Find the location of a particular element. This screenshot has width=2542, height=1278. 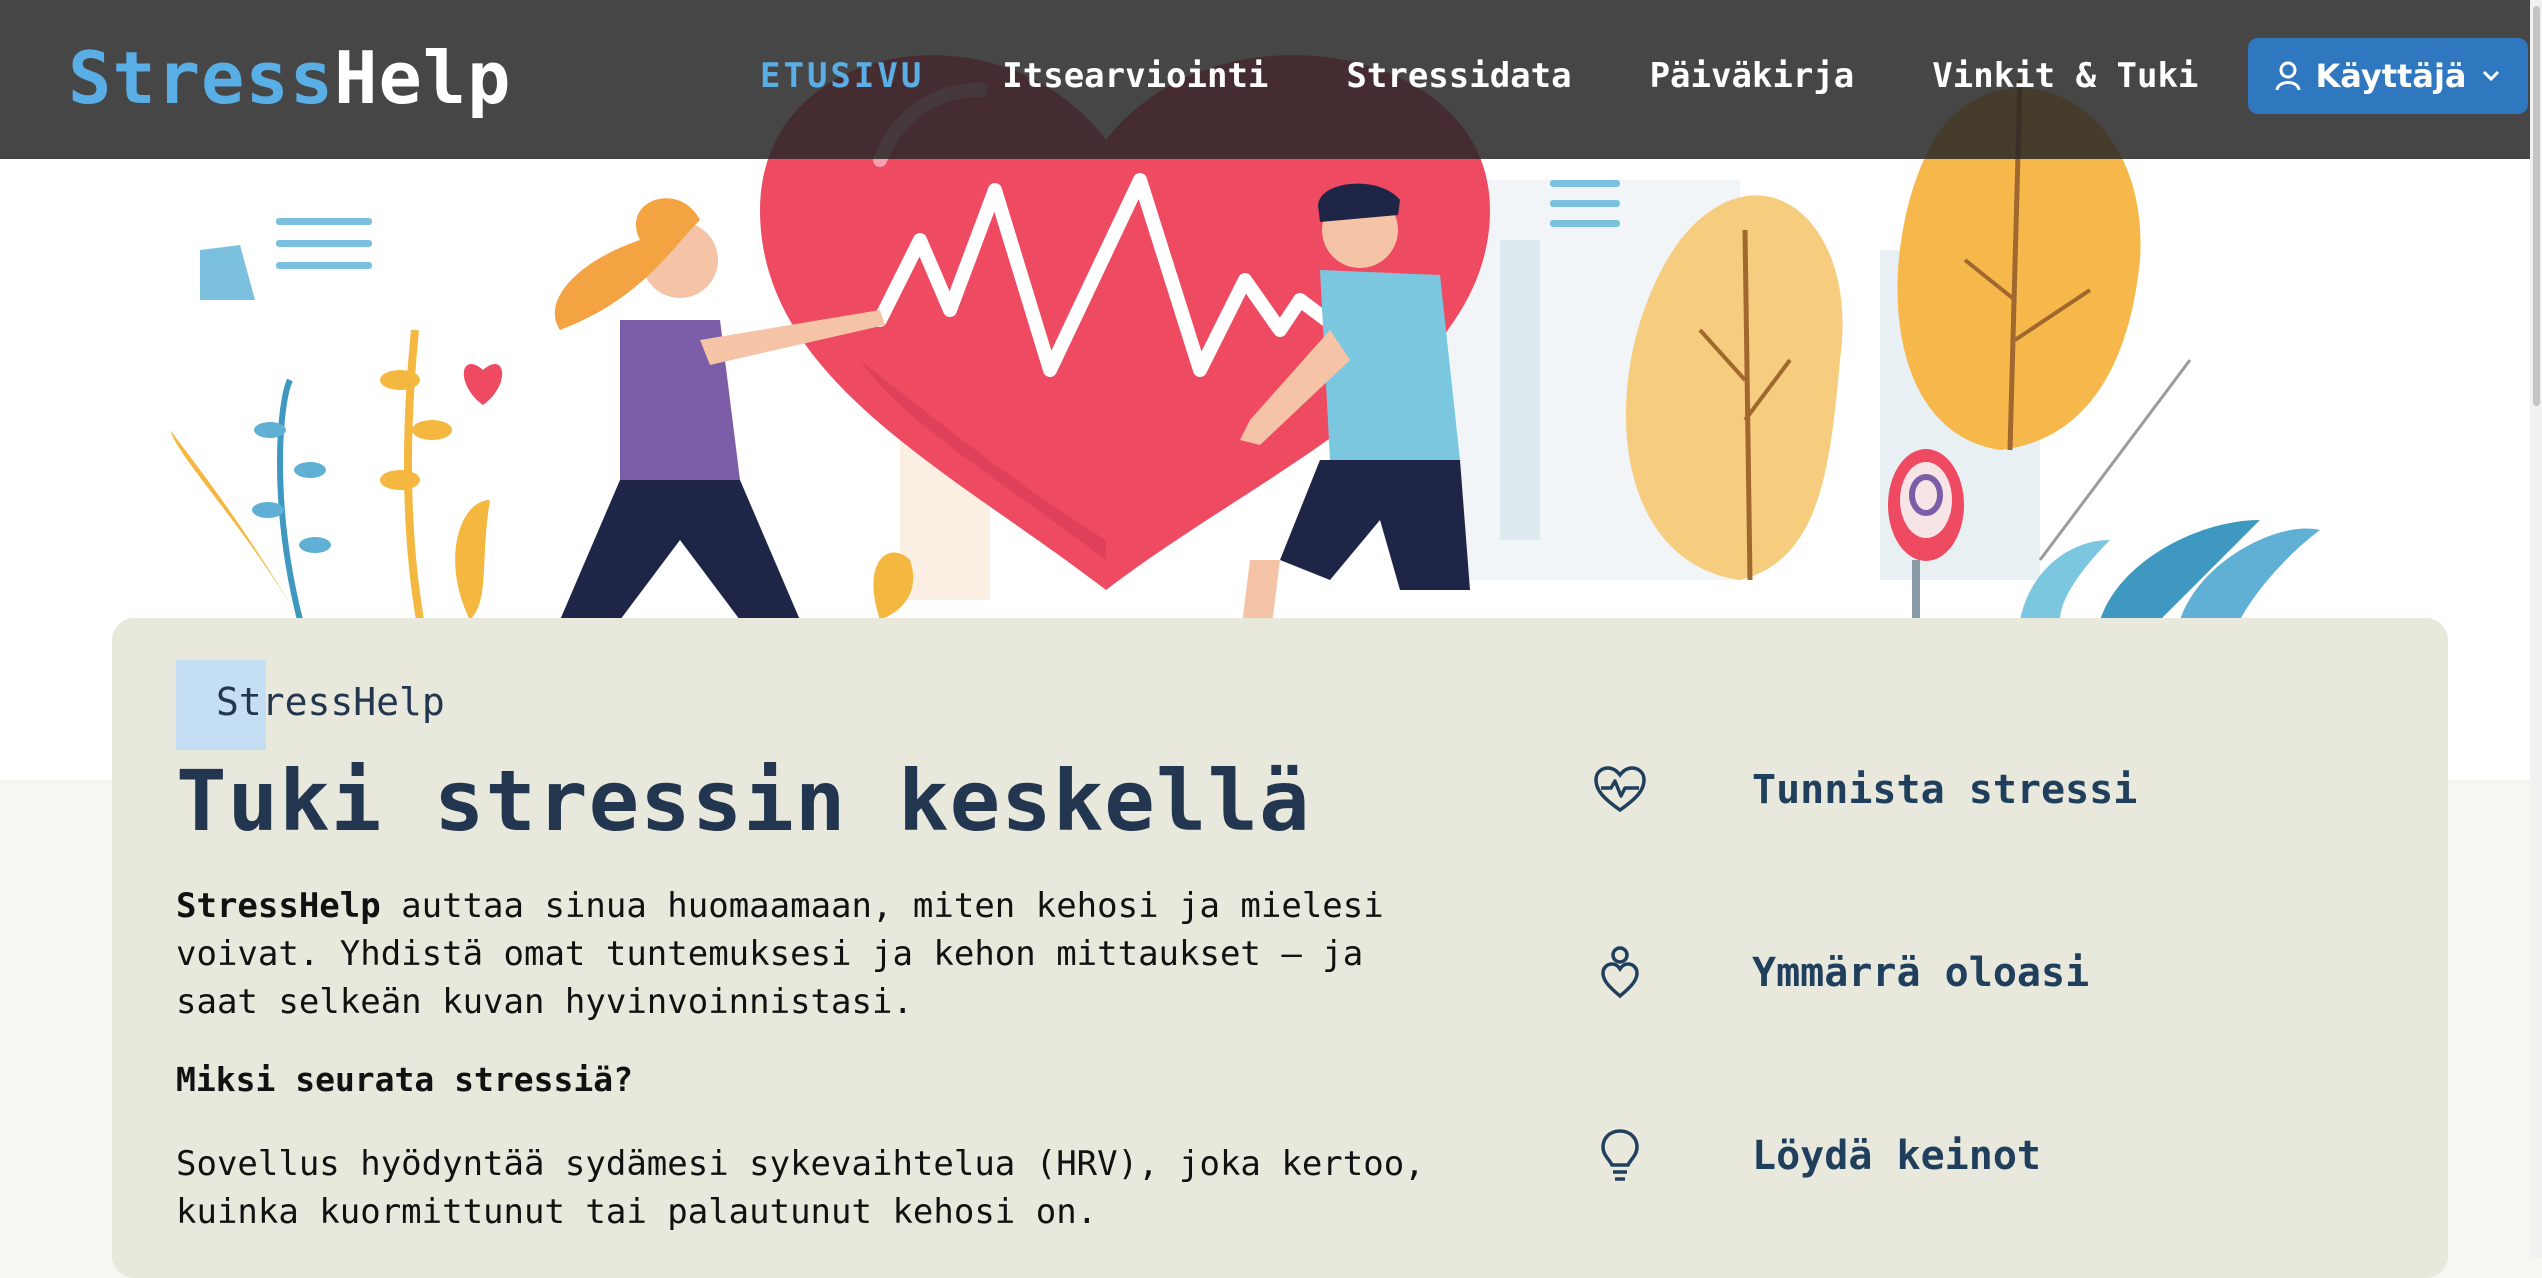

feature-label: Ymmärrä oloasi is located at coordinates (1921, 973).